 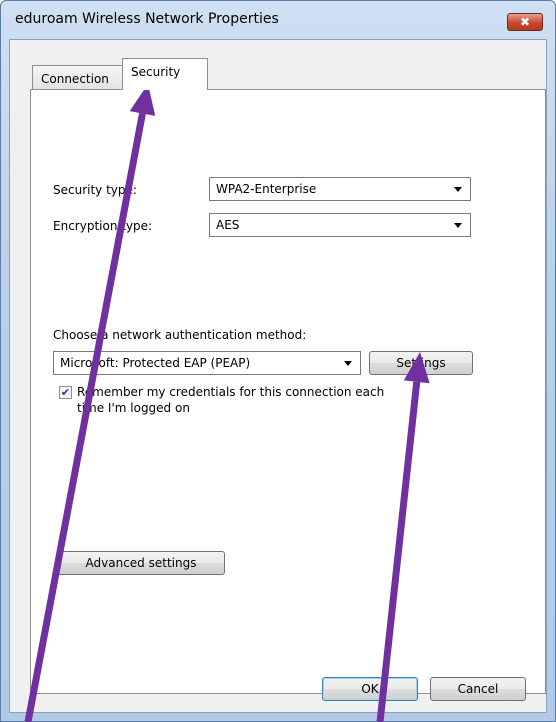 What do you see at coordinates (180, 335) in the screenshot?
I see `auth-method-label: Choose a network authentication method:` at bounding box center [180, 335].